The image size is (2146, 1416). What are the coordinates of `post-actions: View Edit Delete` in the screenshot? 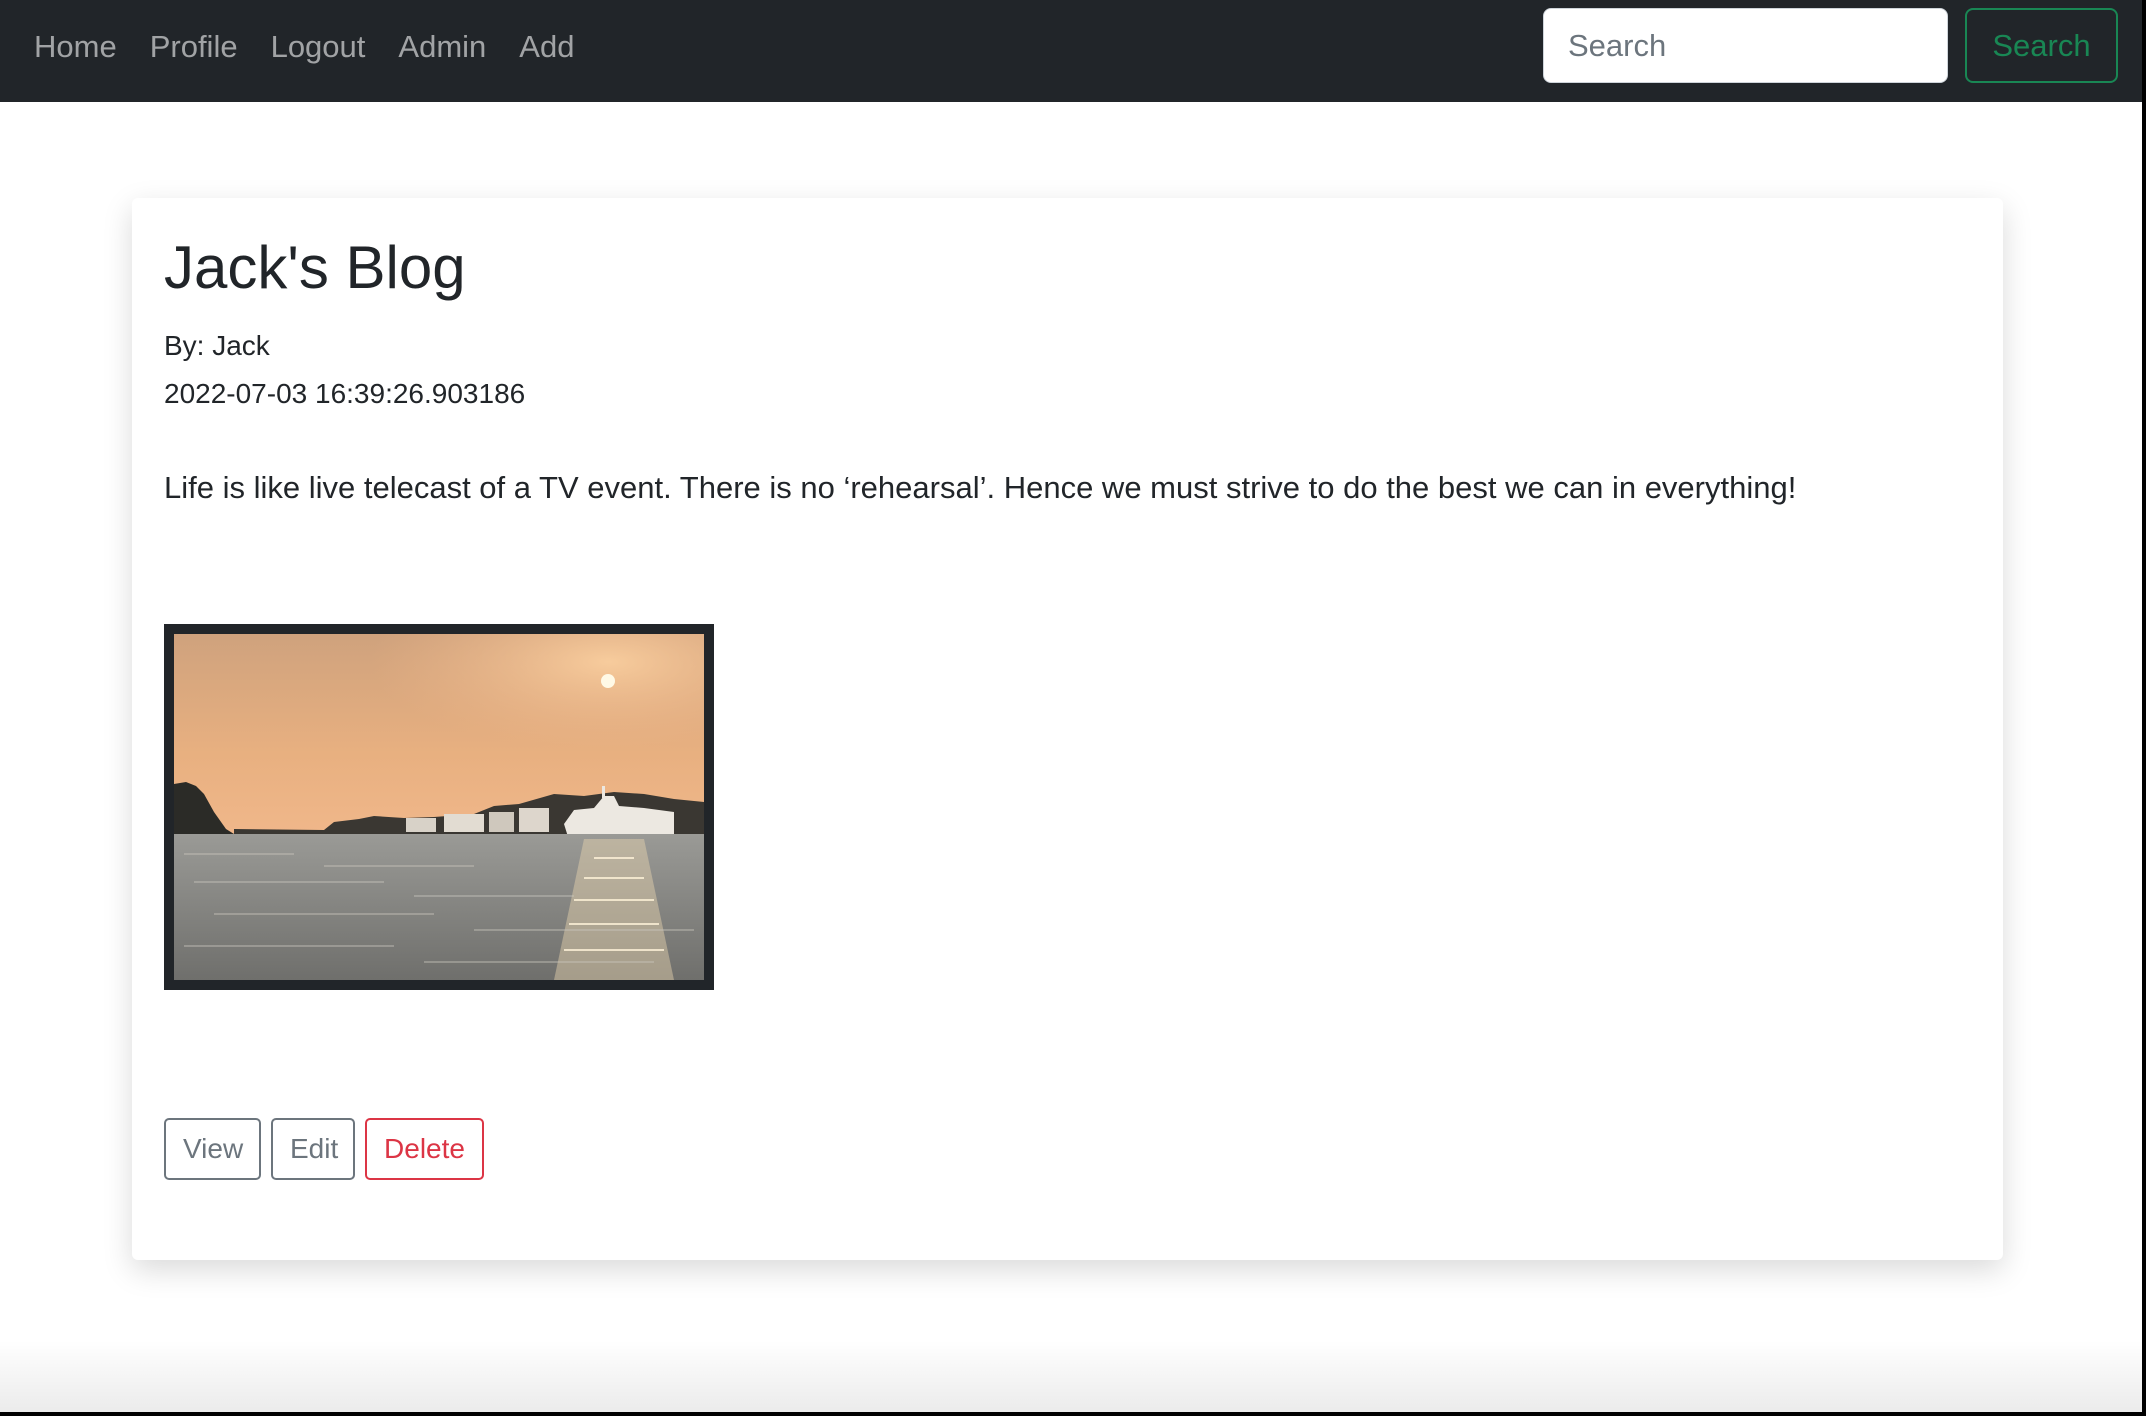 It's located at (329, 1149).